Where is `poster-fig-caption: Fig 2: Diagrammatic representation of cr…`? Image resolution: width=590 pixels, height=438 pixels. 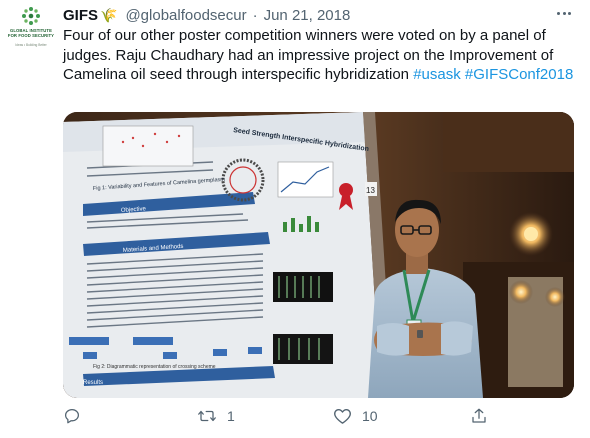
poster-fig-caption: Fig 2: Diagrammatic representation of cr… is located at coordinates (154, 367).